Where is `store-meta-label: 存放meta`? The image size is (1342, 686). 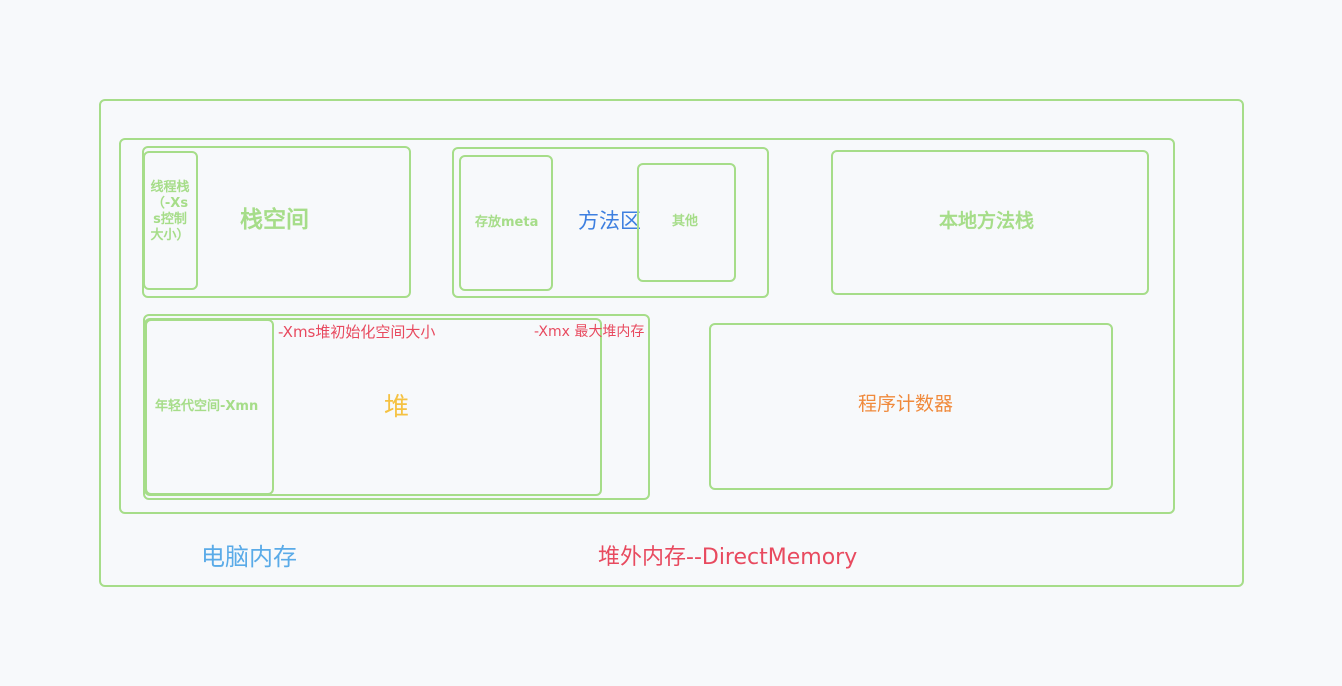
store-meta-label: 存放meta is located at coordinates (507, 222).